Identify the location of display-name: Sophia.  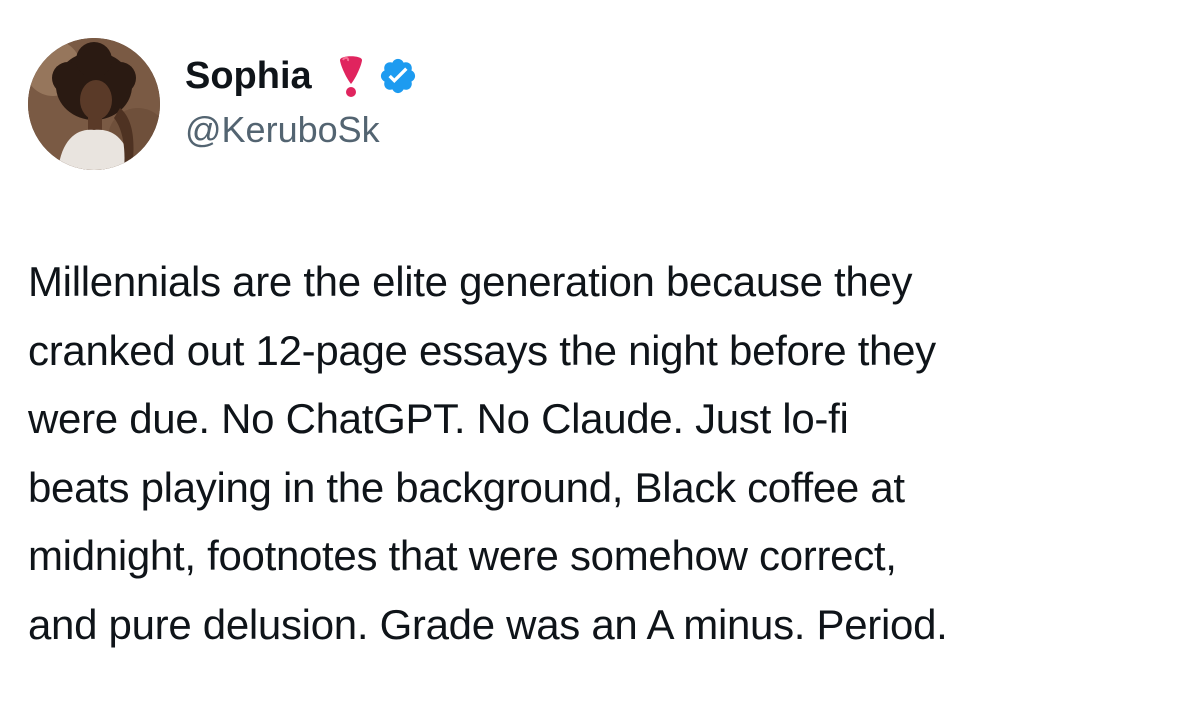
(248, 76).